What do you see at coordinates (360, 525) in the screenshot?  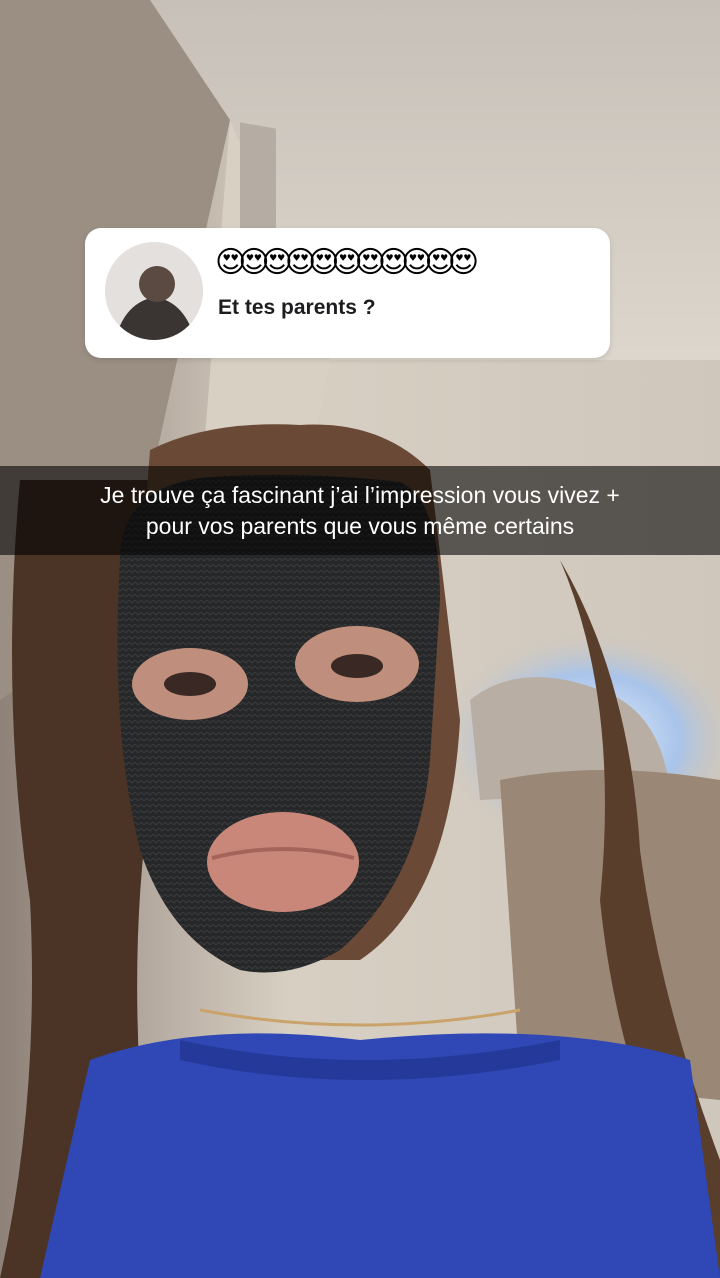 I see `caption-line-2: pour vos parents que vous même certains` at bounding box center [360, 525].